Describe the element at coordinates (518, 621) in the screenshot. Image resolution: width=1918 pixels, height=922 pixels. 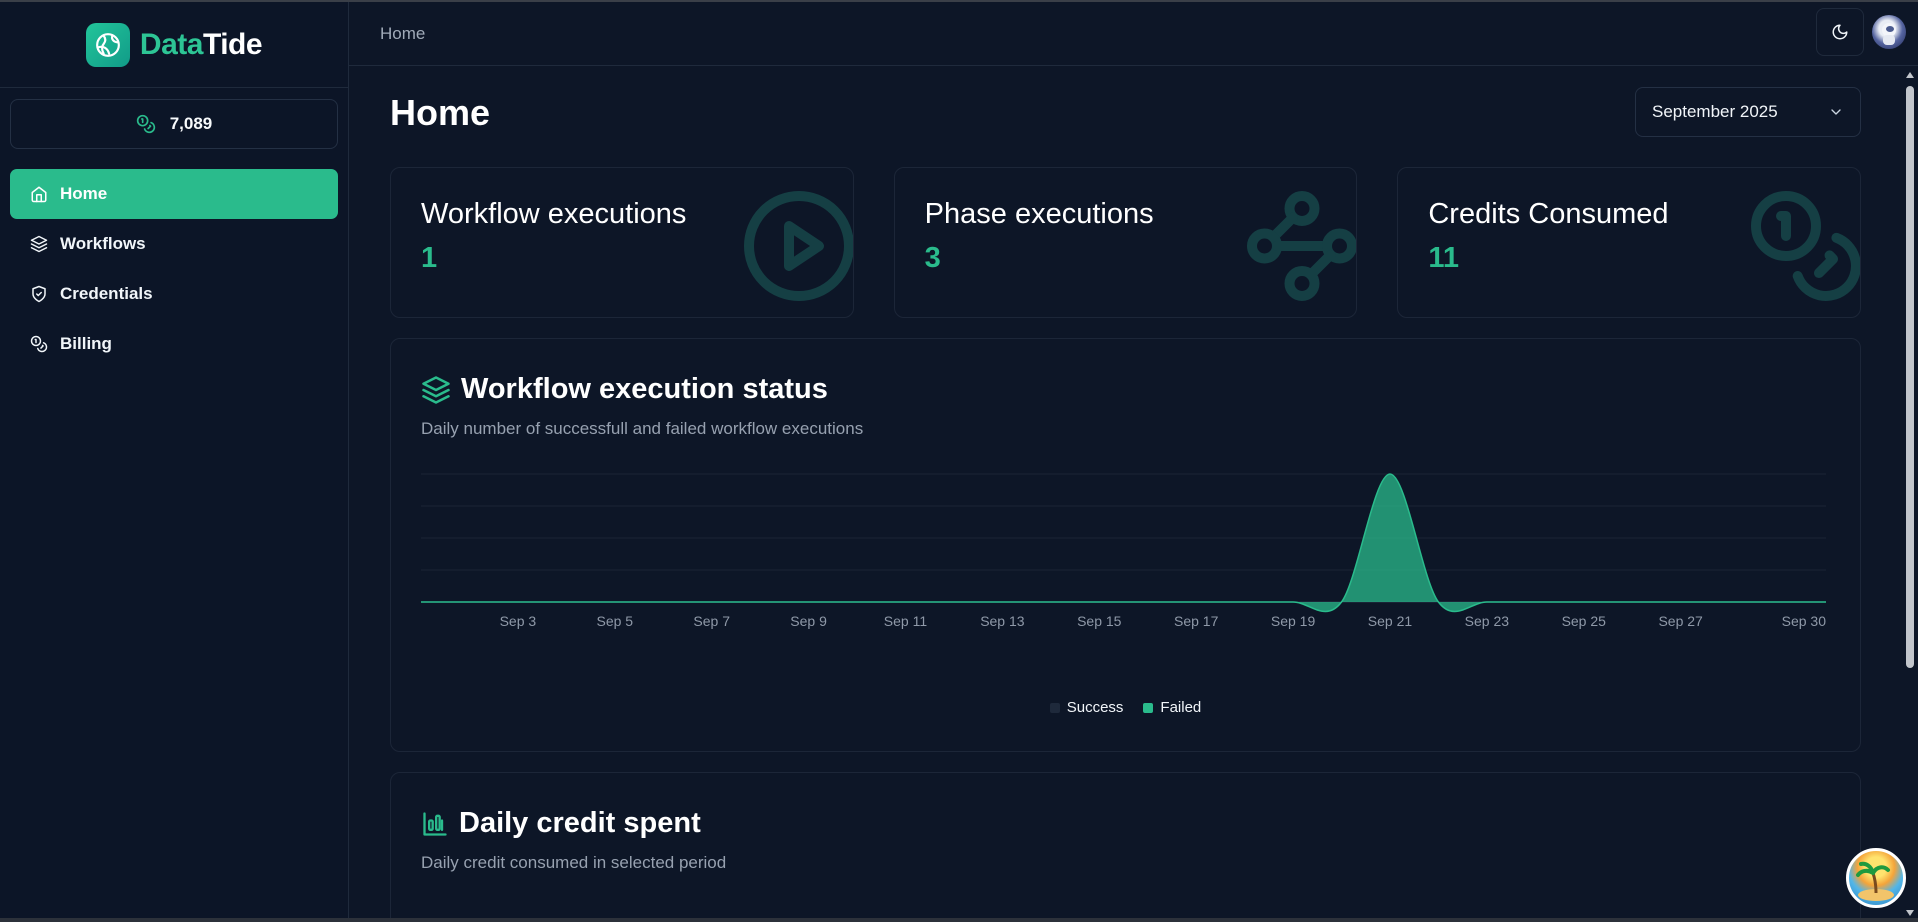
I see `x-tick-label: Sep 3` at that location.